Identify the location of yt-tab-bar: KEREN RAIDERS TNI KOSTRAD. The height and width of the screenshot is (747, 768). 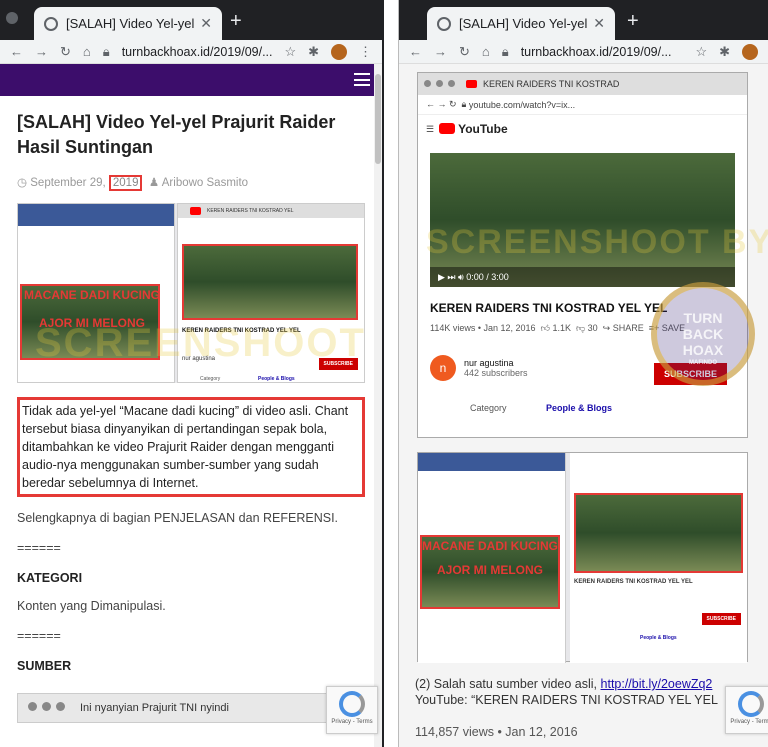
(582, 84).